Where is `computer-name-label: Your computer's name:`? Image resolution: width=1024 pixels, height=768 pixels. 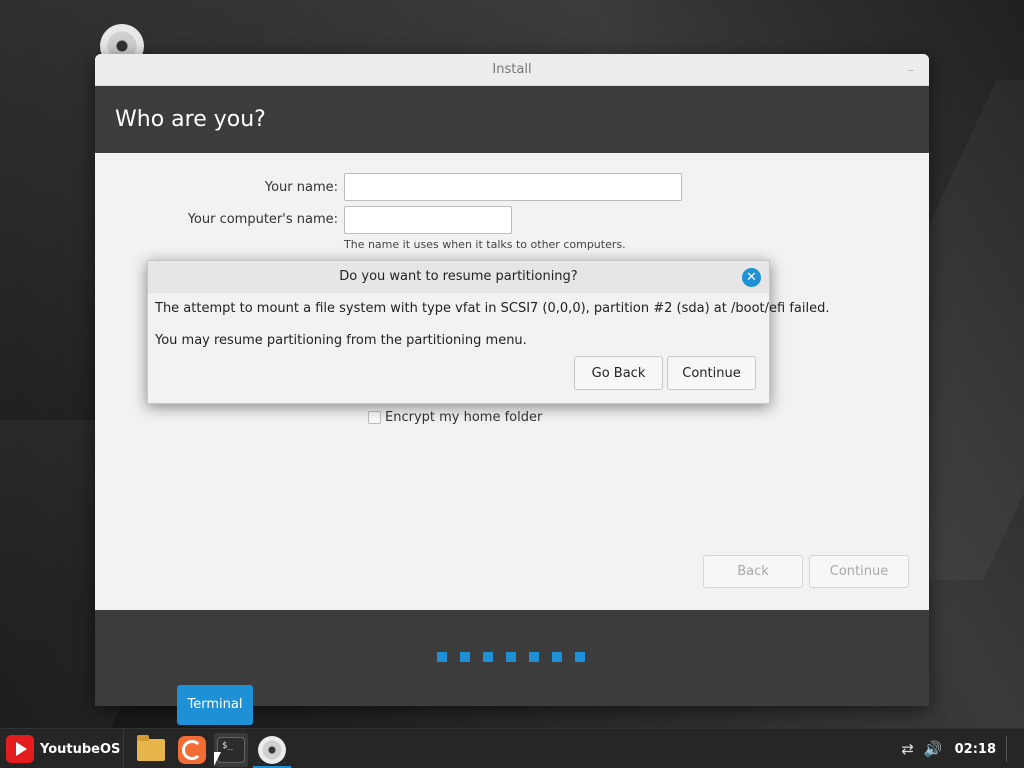
computer-name-label: Your computer's name: is located at coordinates (262, 219).